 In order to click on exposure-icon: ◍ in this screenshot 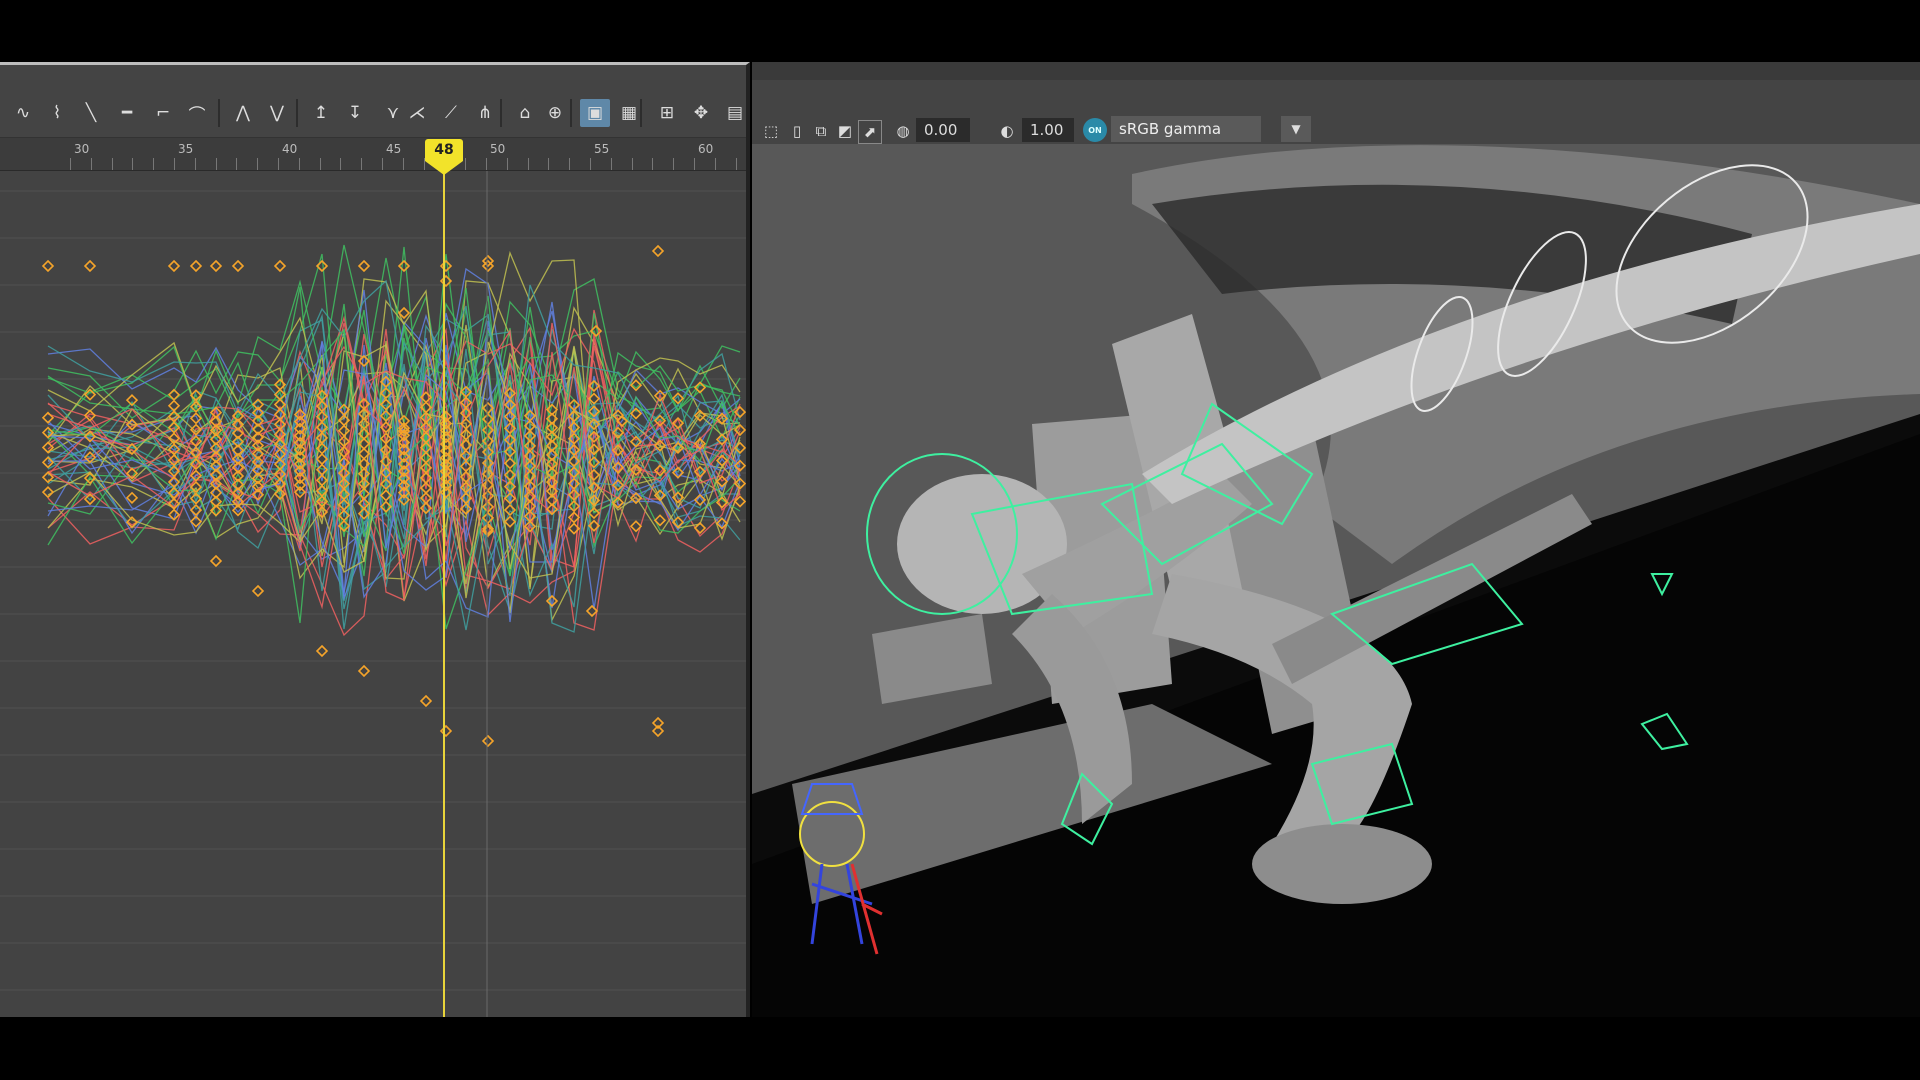, I will do `click(903, 131)`.